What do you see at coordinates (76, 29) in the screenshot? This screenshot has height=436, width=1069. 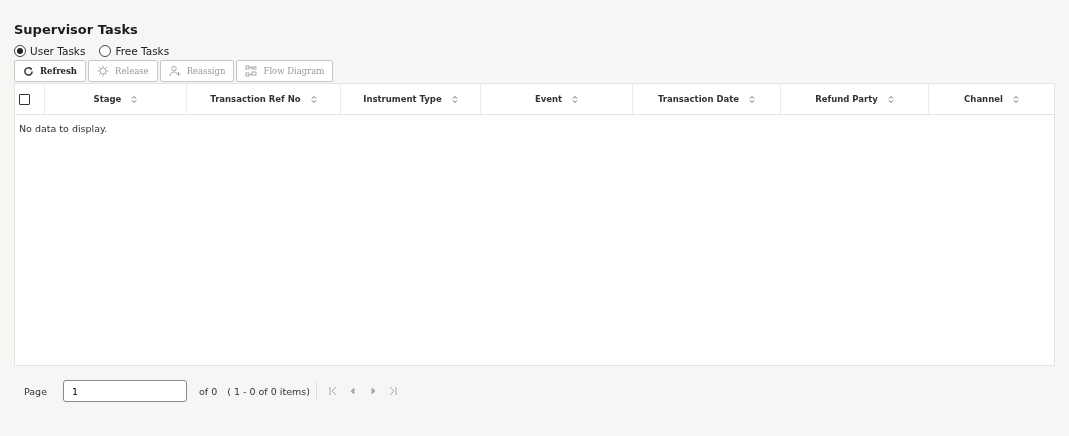 I see `page-title: Supervisor Tasks` at bounding box center [76, 29].